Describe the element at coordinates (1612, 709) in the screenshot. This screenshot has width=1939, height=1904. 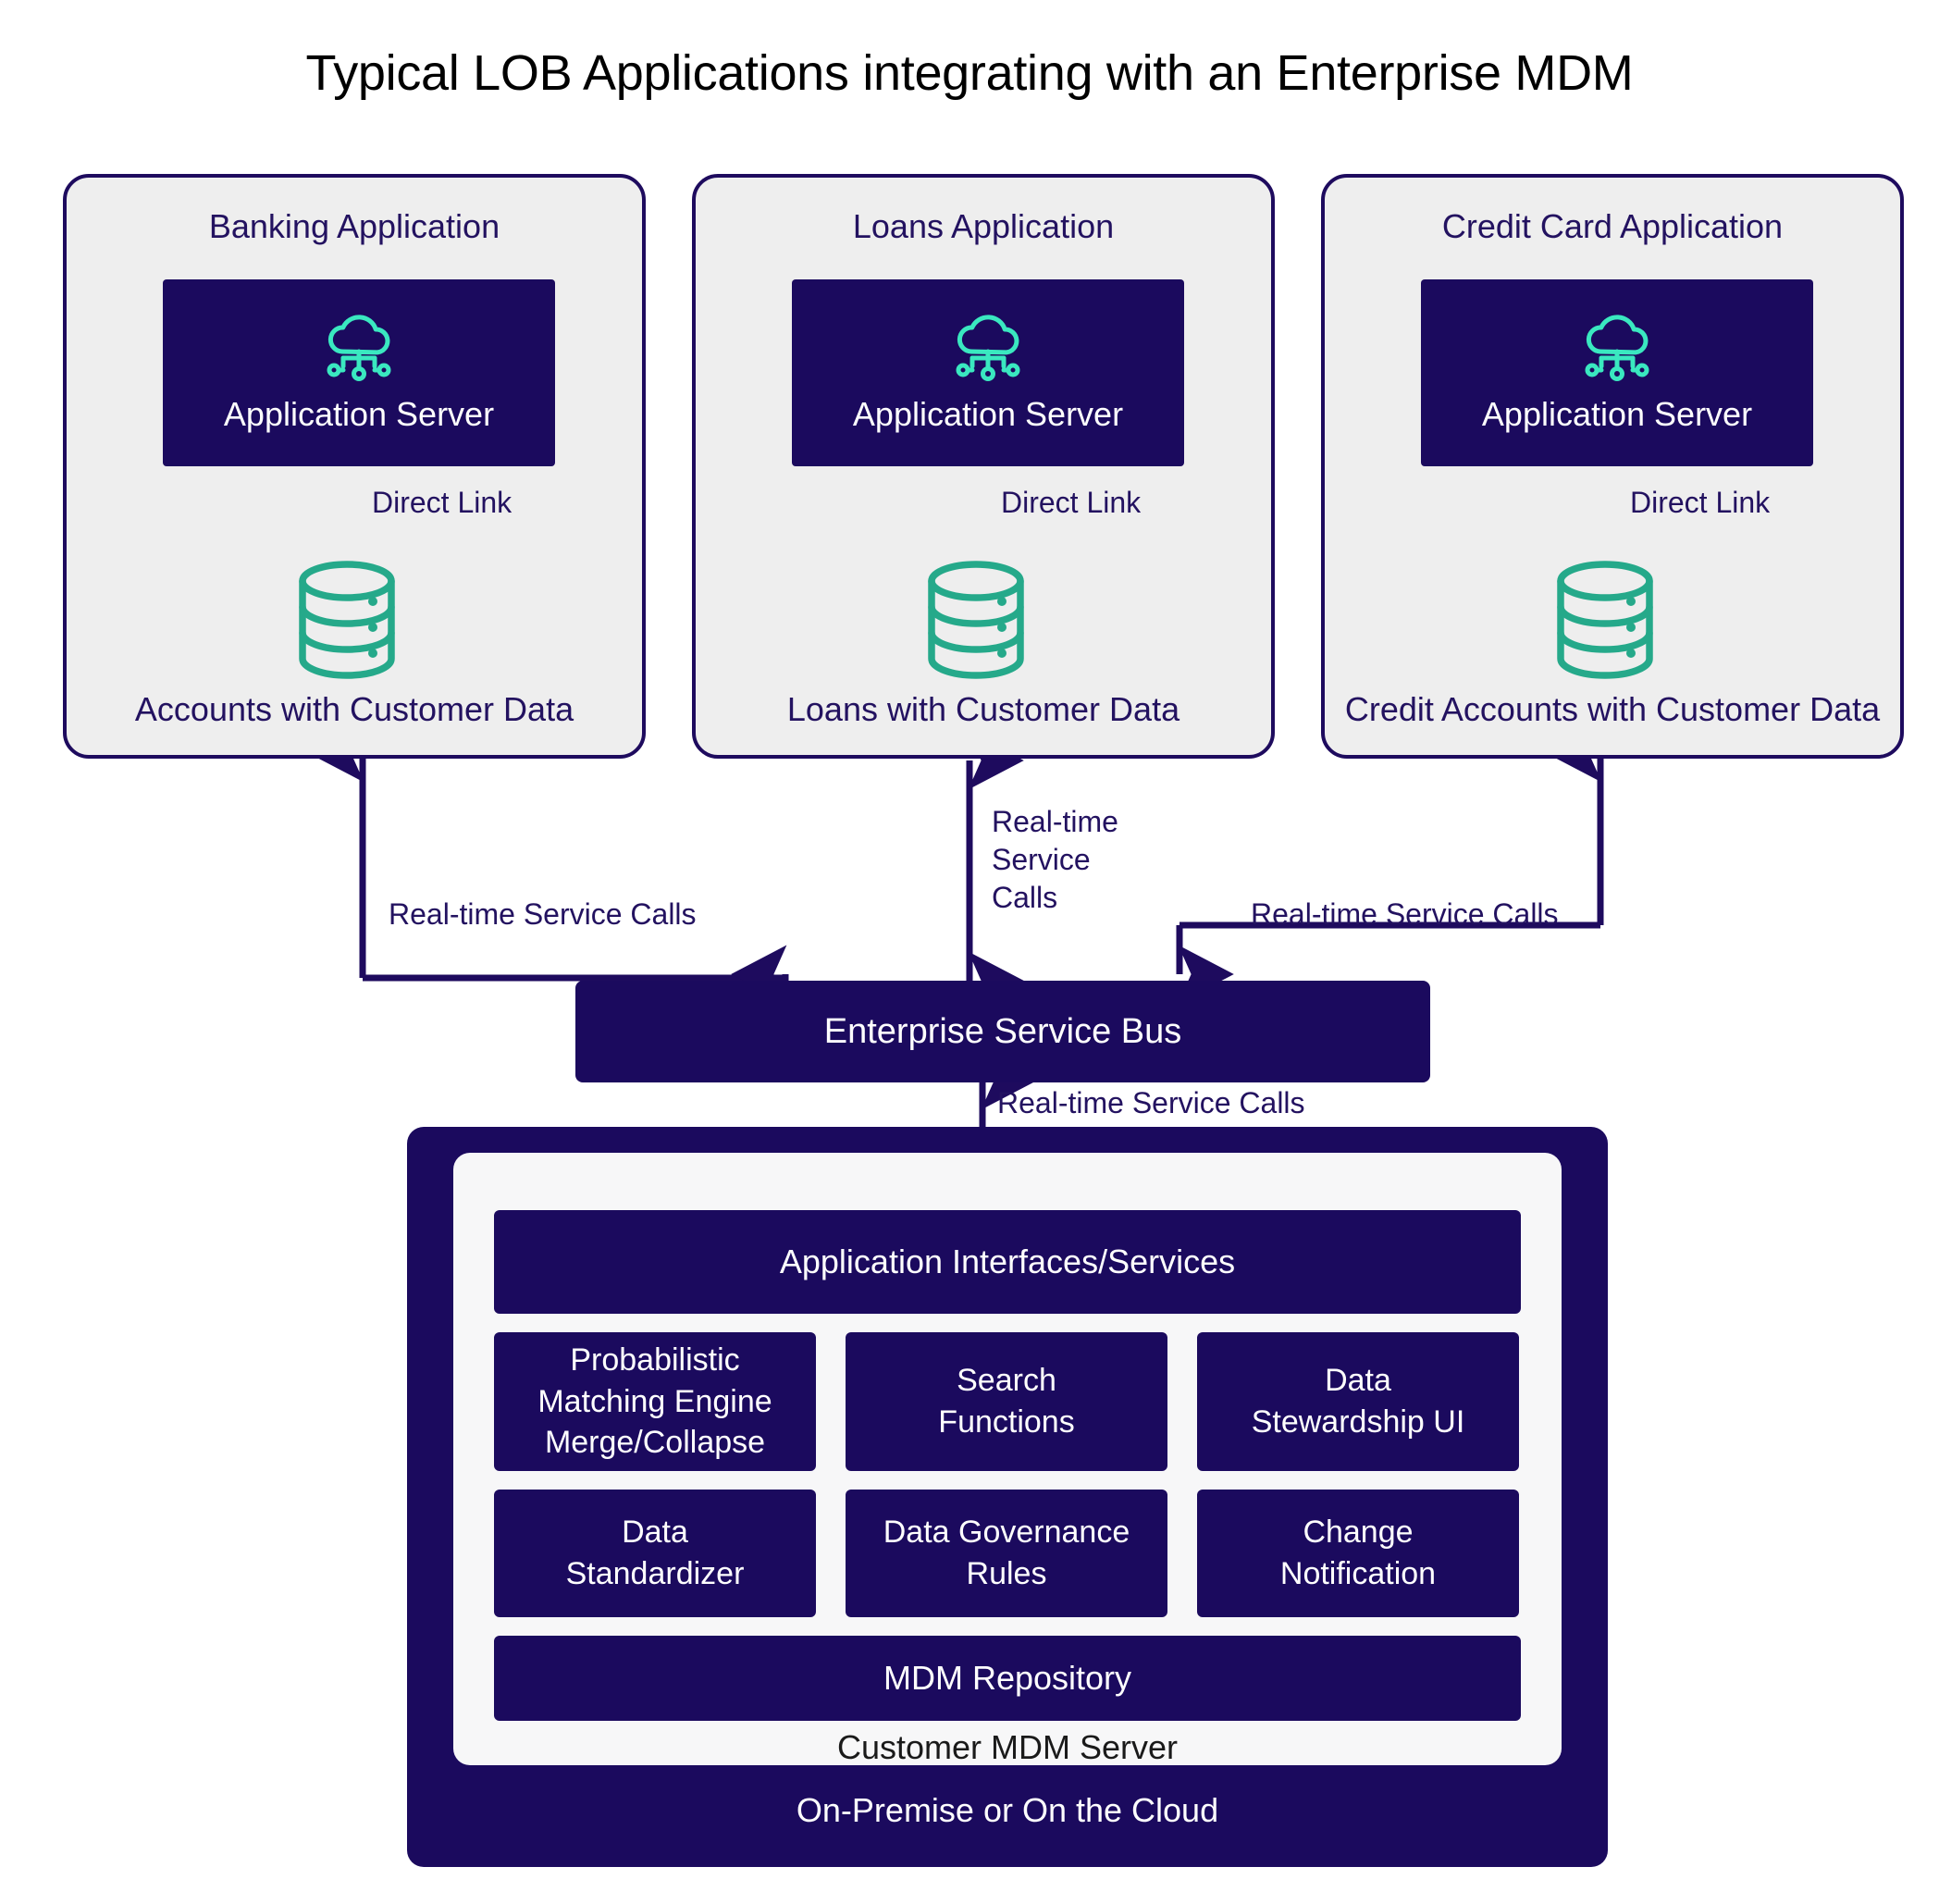
I see `panel-caption-credit-card: Credit Accounts with Customer Data` at that location.